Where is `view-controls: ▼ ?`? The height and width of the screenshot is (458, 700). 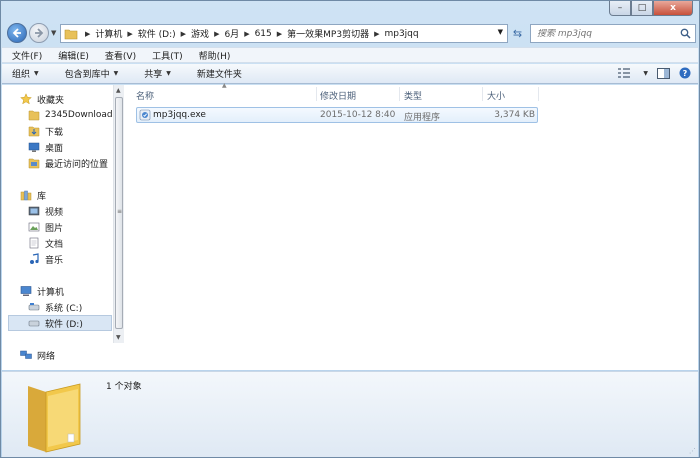
view-controls: ▼ ? is located at coordinates (654, 73).